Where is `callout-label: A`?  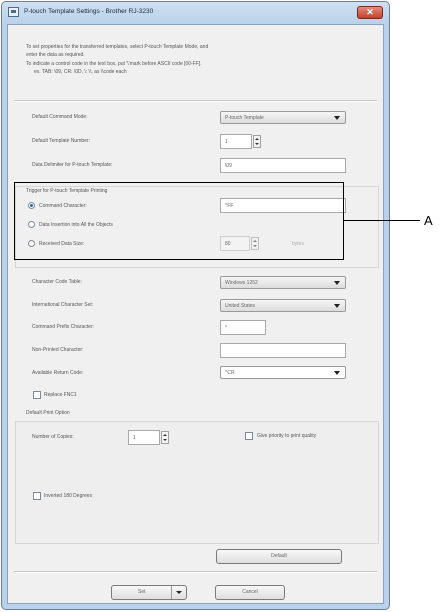
callout-label: A is located at coordinates (428, 220).